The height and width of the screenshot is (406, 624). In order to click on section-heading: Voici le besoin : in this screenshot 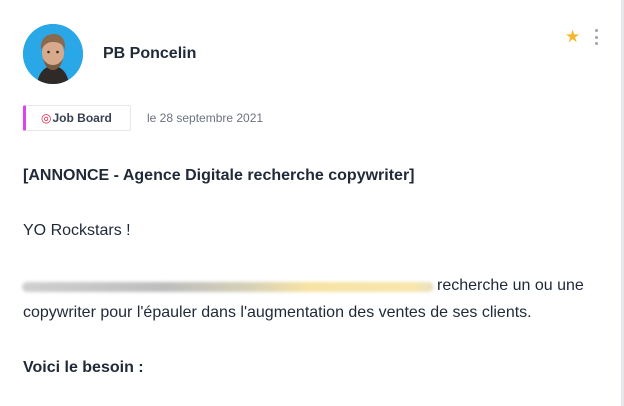, I will do `click(83, 367)`.